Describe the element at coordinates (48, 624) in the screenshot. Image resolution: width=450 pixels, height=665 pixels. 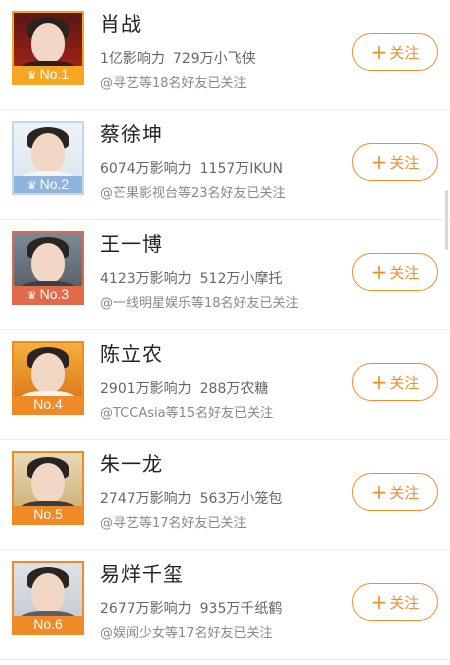
I see `rank-badge: No.6` at that location.